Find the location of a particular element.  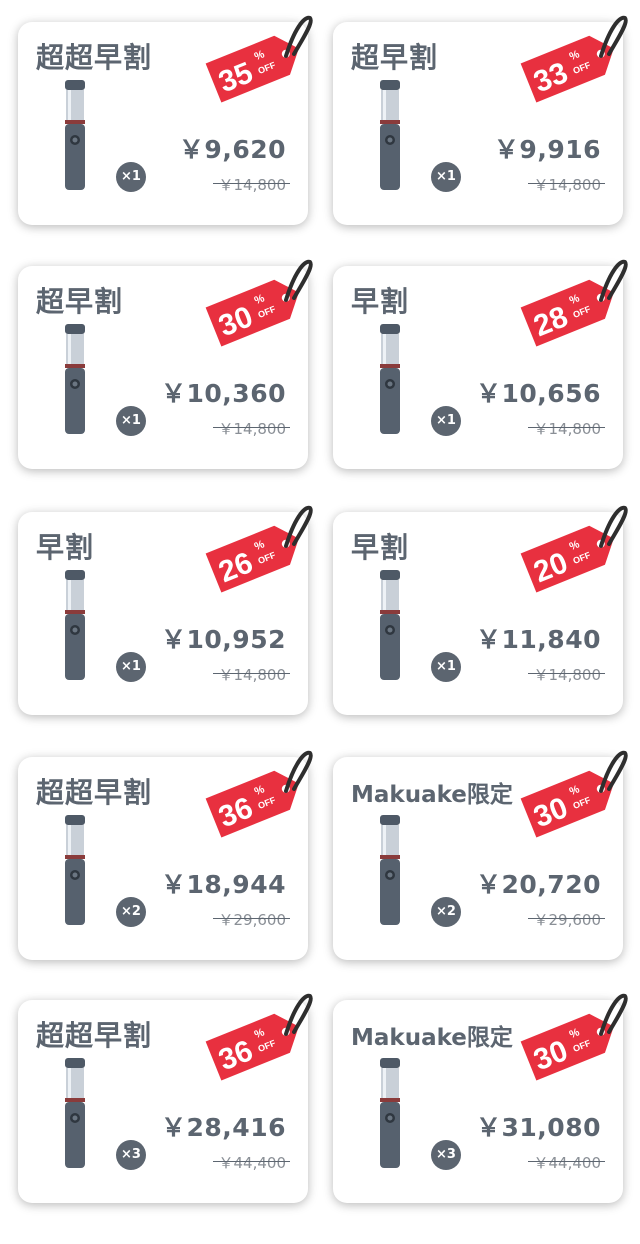

pricing-card: 早割 ×1 ￥10,952 ￥14,800 26 % OFF is located at coordinates (165, 610).